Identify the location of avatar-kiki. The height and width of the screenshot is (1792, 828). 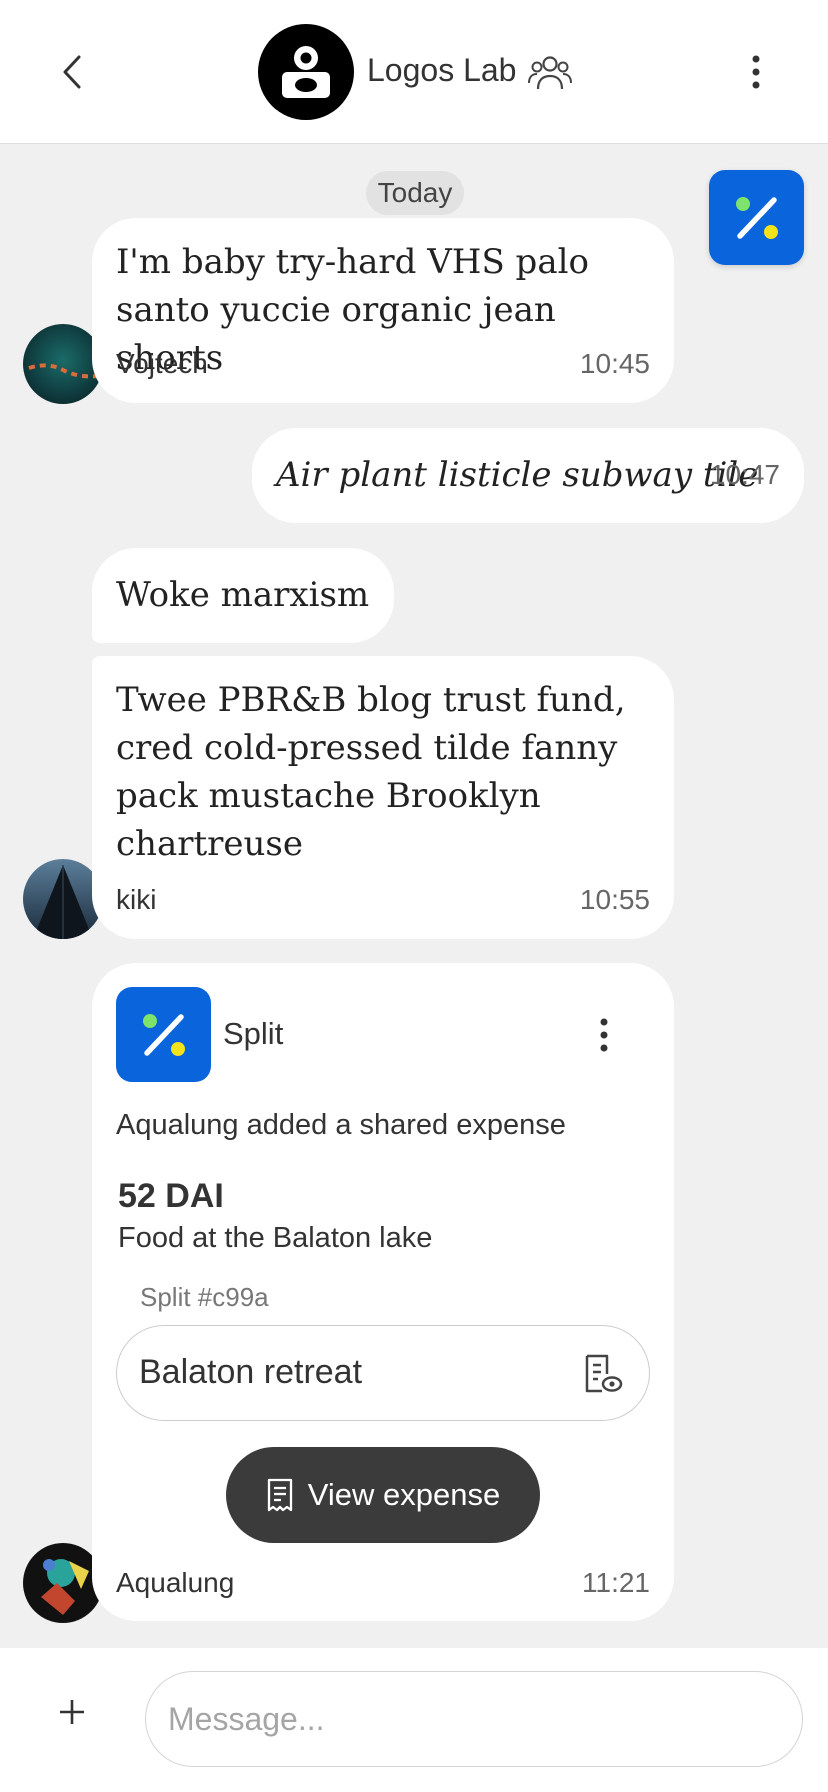
(63, 899).